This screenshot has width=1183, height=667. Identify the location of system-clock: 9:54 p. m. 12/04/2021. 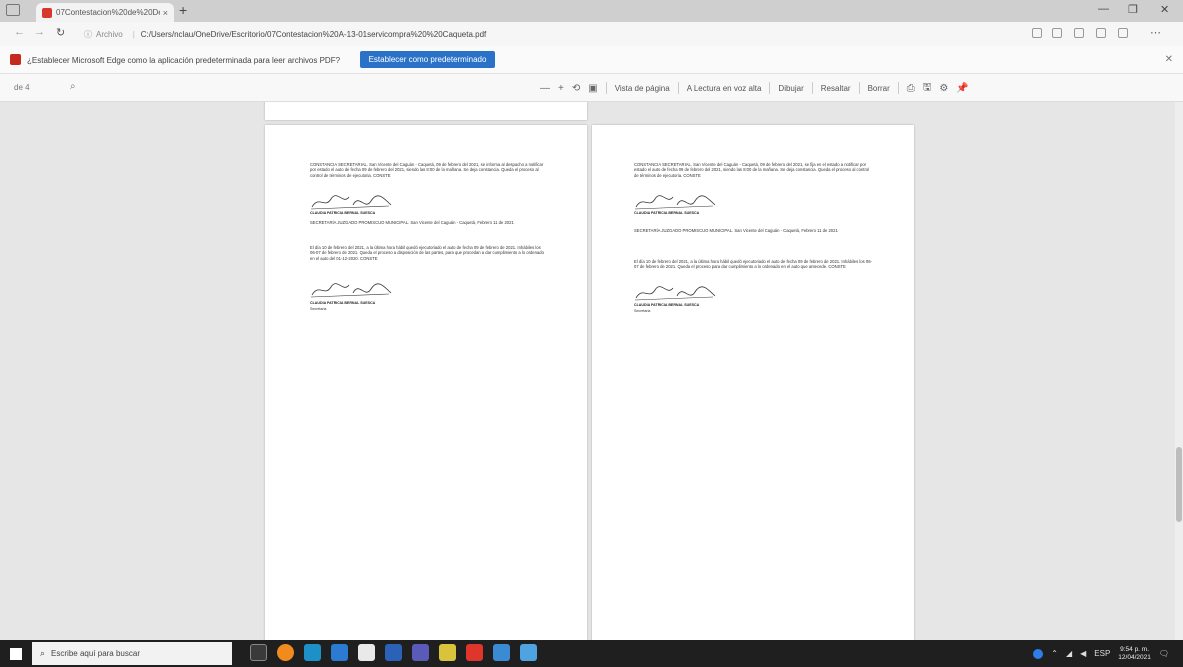
(1134, 653).